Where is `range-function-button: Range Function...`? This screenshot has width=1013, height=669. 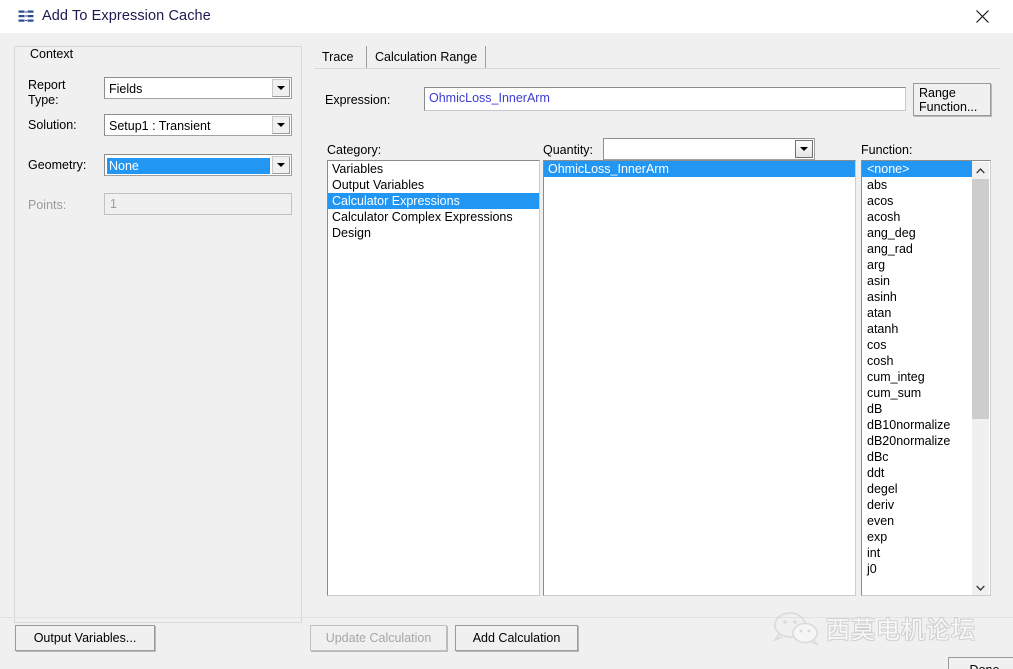 range-function-button: Range Function... is located at coordinates (952, 99).